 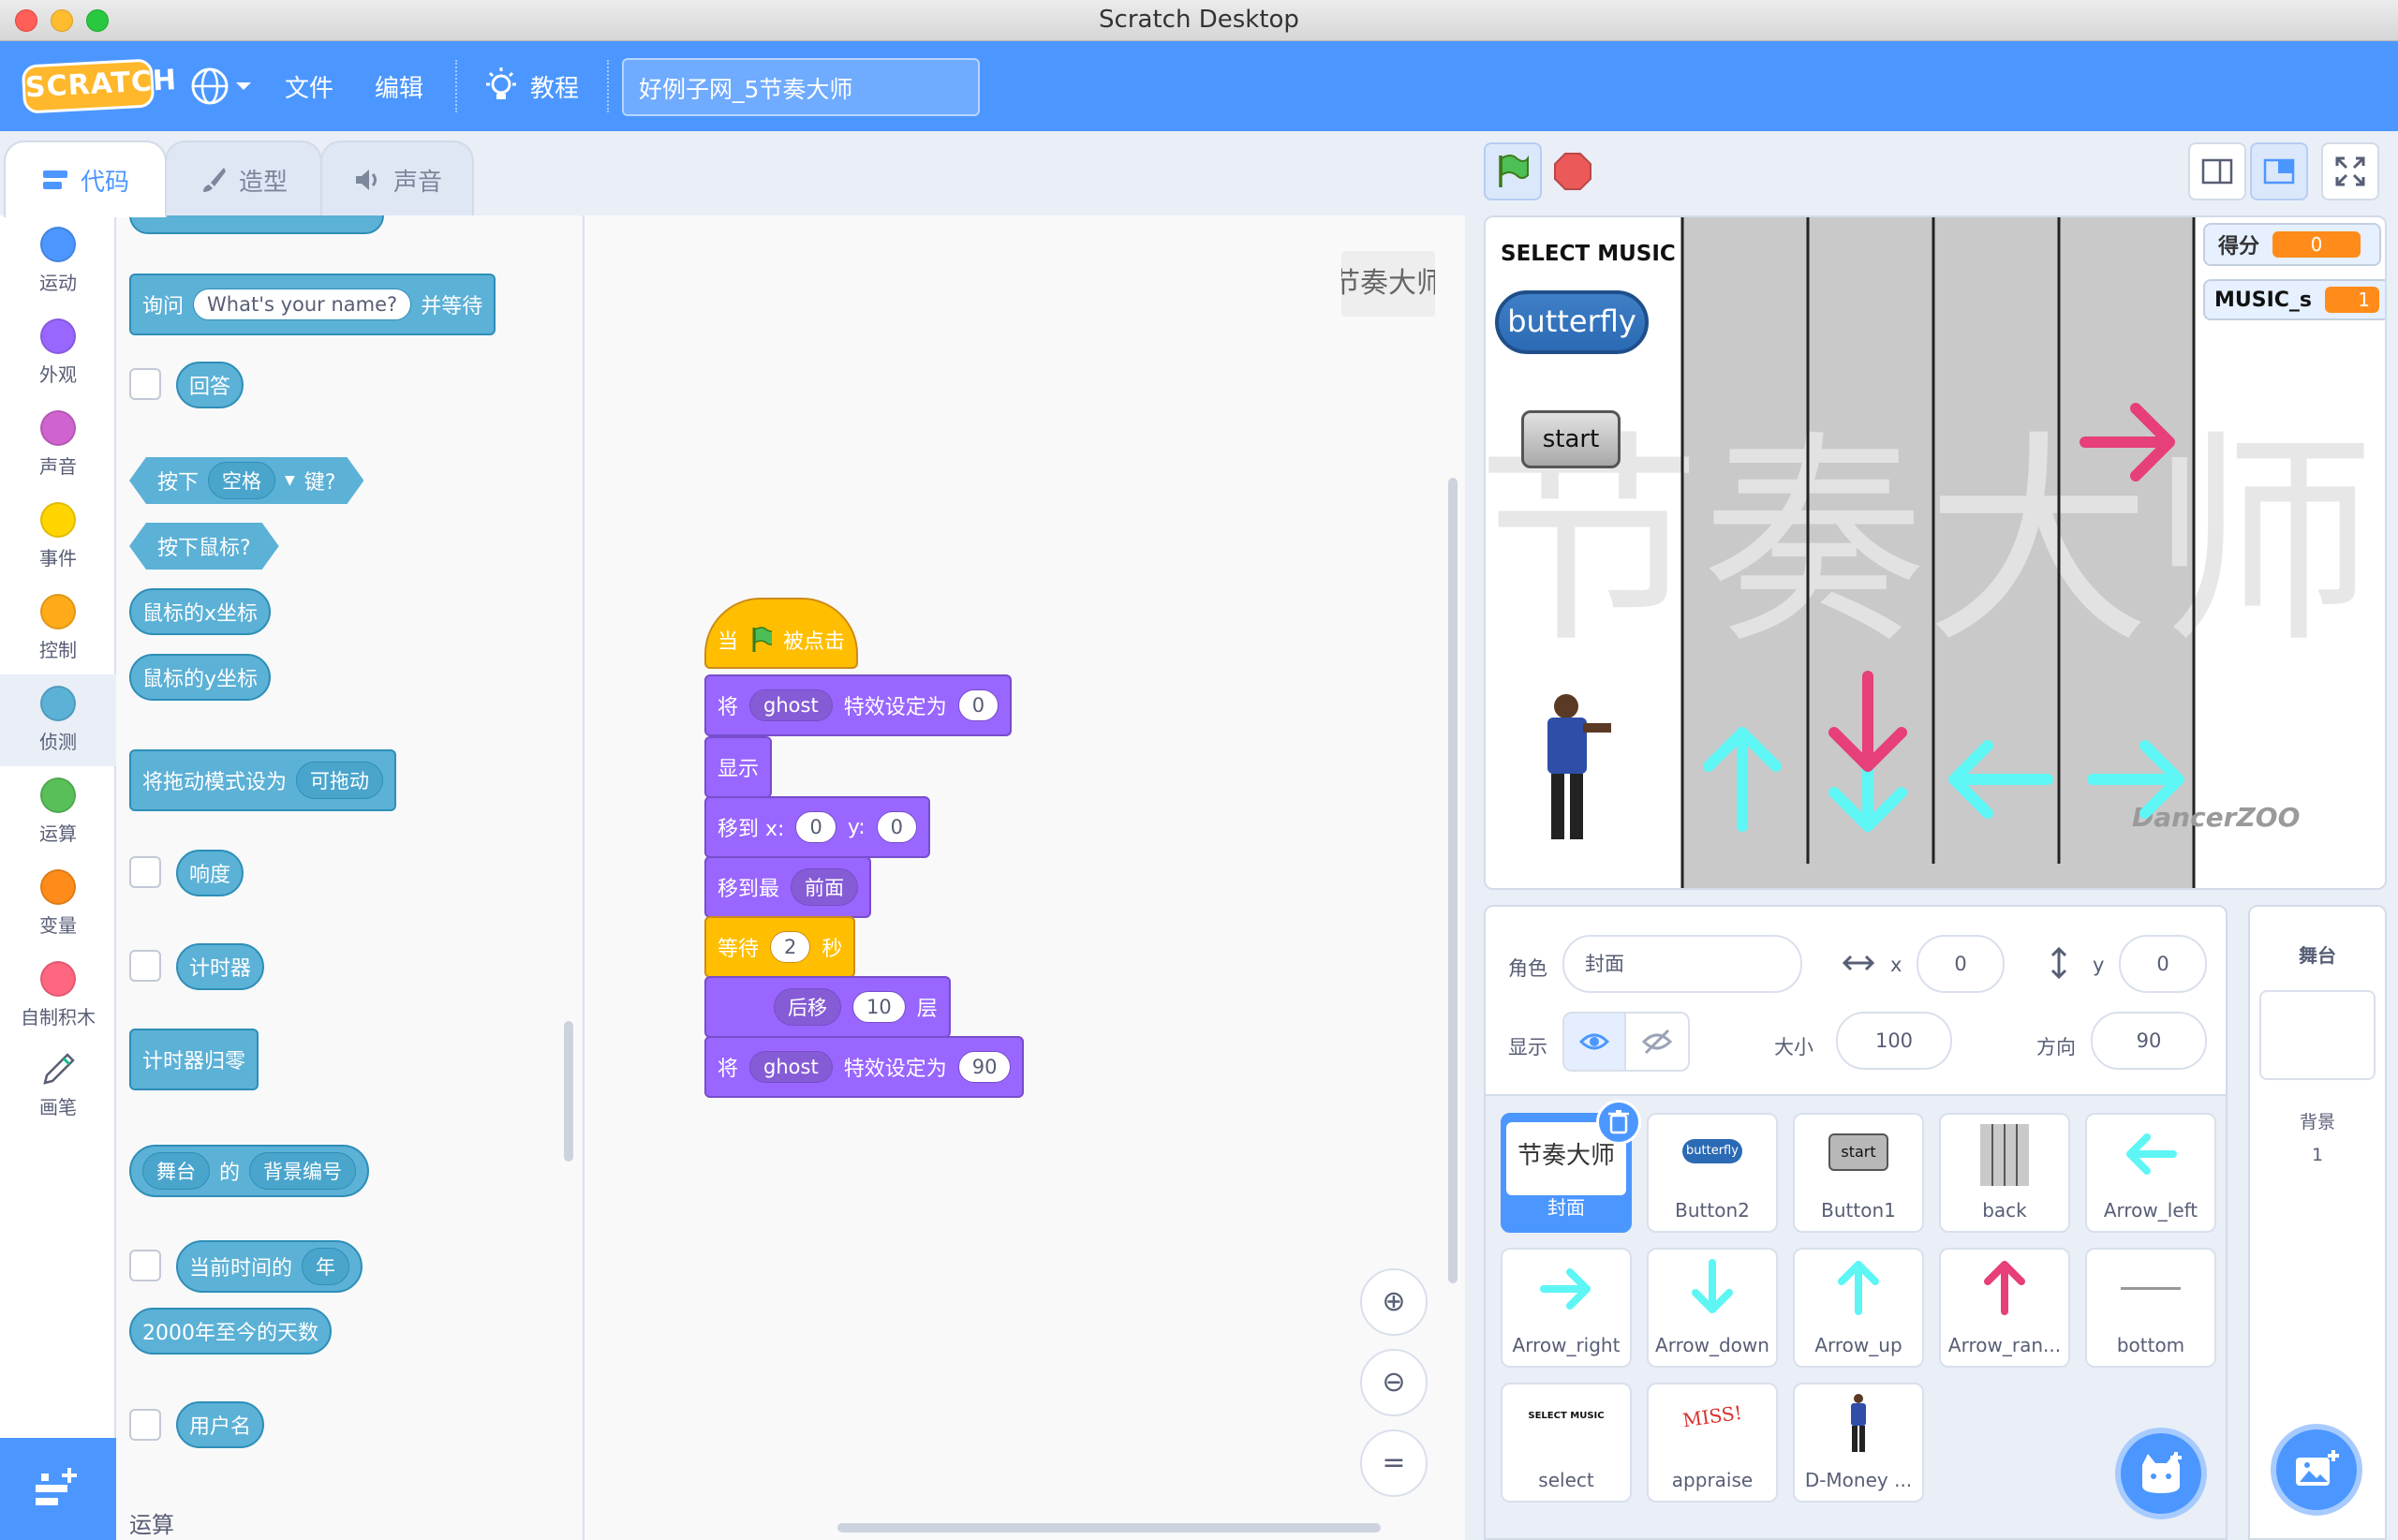 I want to click on sprite-tile-arrow-right: Arrow_right, so click(x=1566, y=1308).